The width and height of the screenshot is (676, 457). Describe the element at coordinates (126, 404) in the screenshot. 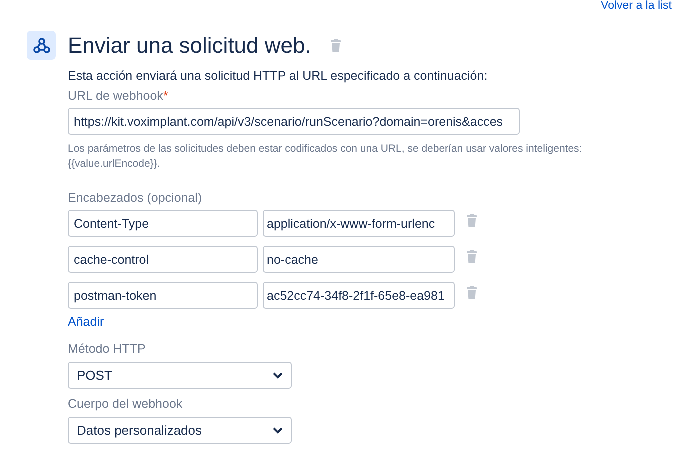

I see `body-label: Cuerpo del webhook` at that location.